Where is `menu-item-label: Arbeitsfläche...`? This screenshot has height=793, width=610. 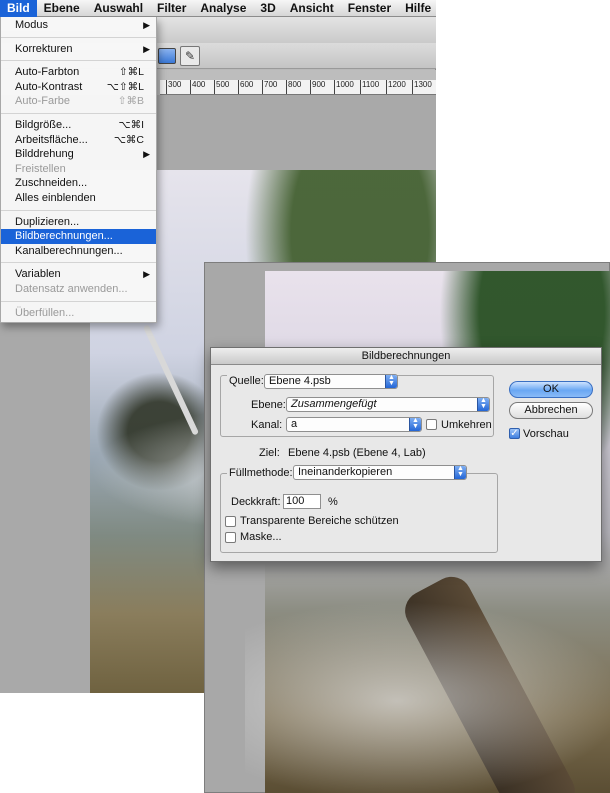
menu-item-label: Arbeitsfläche... is located at coordinates (51, 139).